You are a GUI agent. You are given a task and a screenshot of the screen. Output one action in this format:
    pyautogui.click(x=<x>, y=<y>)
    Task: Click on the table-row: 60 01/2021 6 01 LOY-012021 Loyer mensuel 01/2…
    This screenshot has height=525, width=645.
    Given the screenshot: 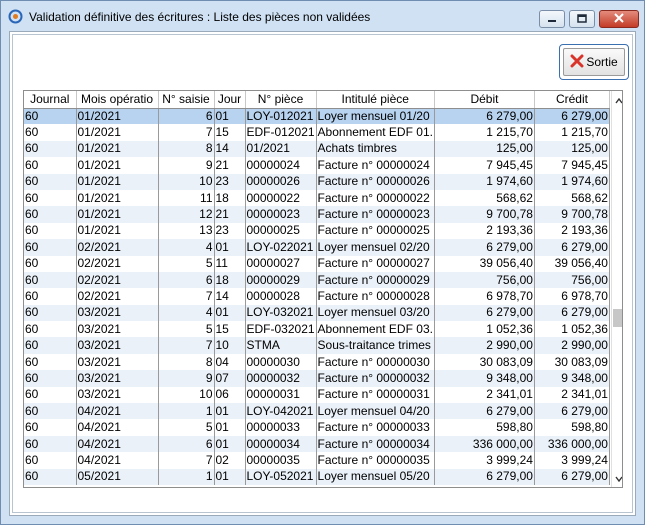 What is the action you would take?
    pyautogui.click(x=317, y=116)
    